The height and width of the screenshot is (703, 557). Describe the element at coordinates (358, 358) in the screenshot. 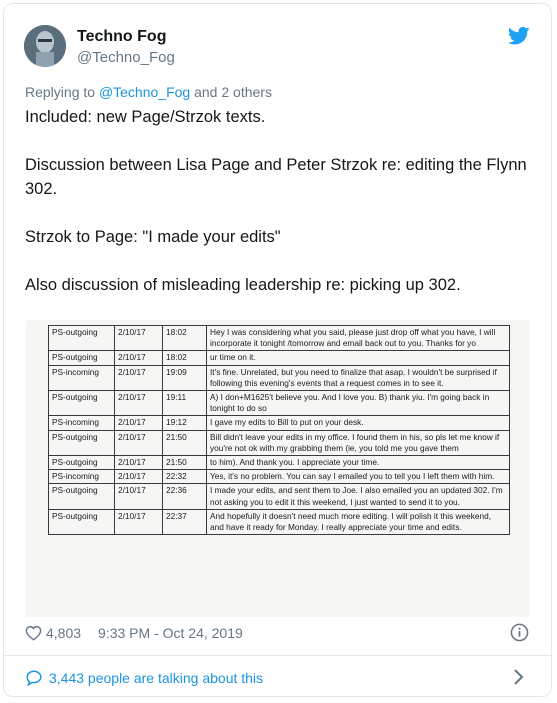

I see `message-text: ur time on it.` at that location.